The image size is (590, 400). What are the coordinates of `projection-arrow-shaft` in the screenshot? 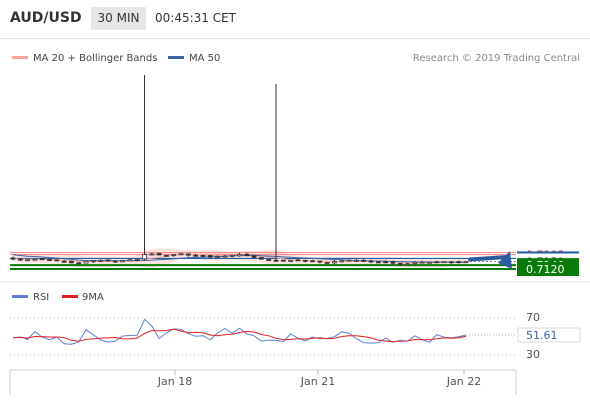 It's located at (488, 258).